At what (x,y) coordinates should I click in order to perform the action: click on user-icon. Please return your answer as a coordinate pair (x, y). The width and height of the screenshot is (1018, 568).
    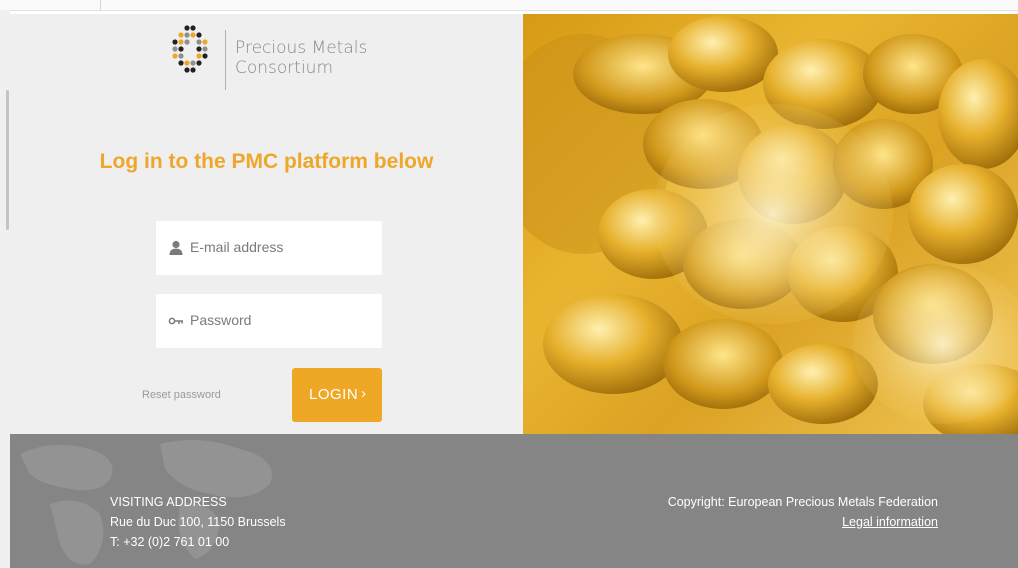
    Looking at the image, I should click on (176, 247).